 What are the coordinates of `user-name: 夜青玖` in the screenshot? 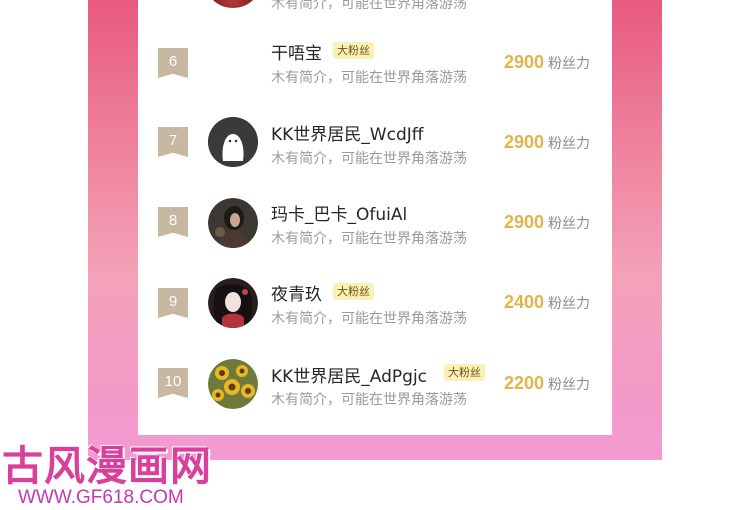 It's located at (296, 292).